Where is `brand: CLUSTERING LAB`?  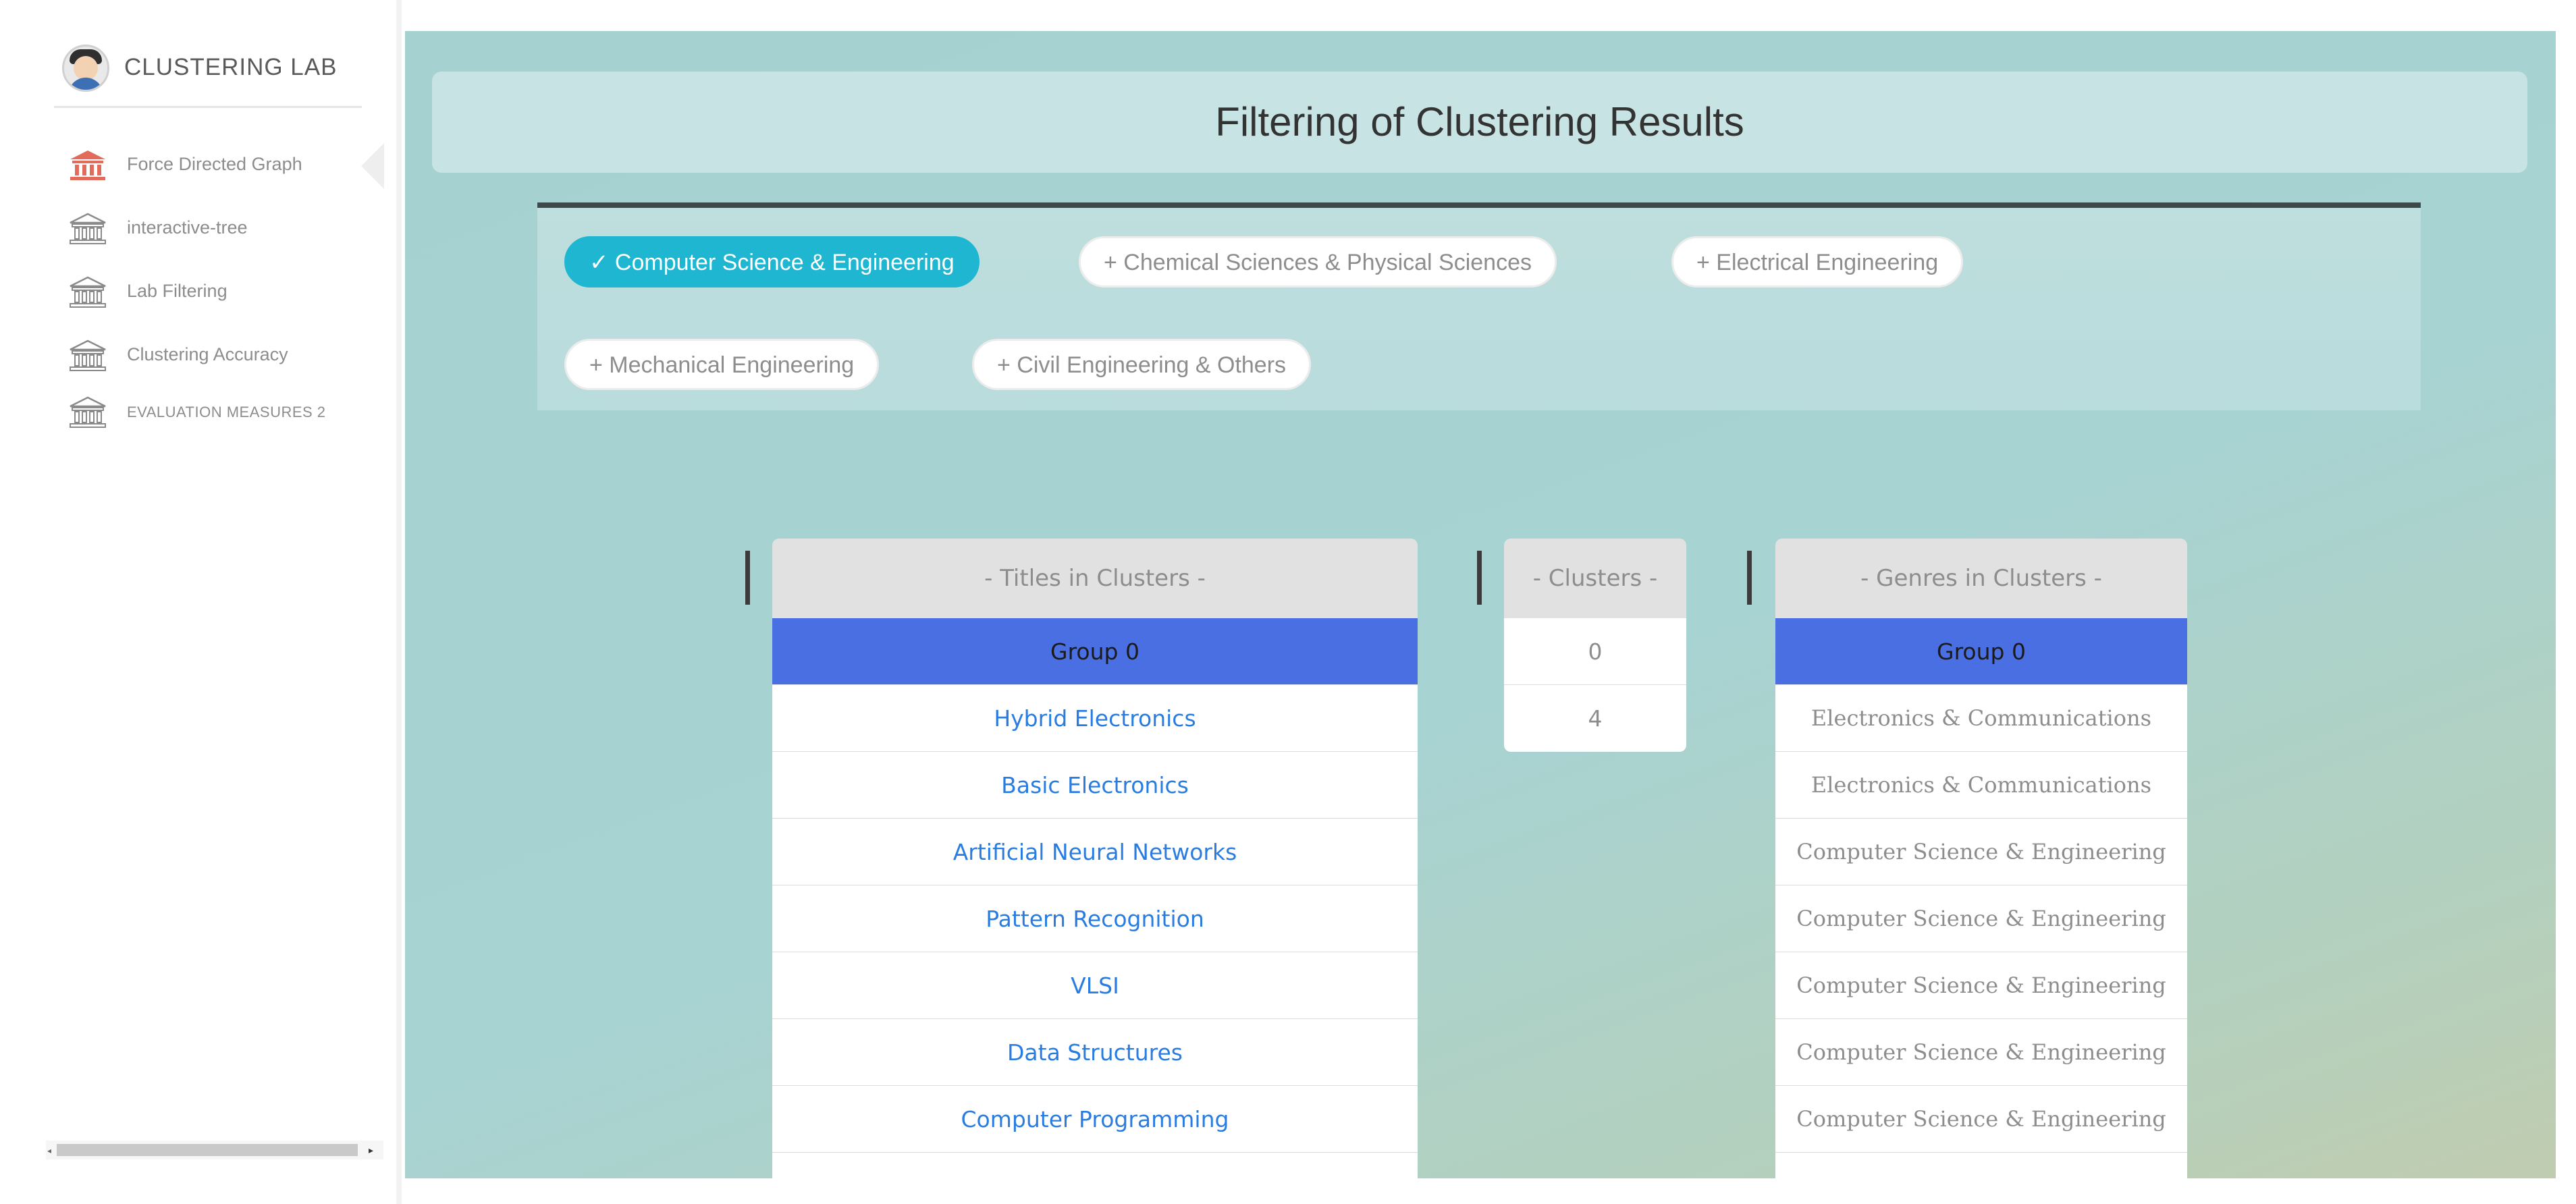 brand: CLUSTERING LAB is located at coordinates (208, 74).